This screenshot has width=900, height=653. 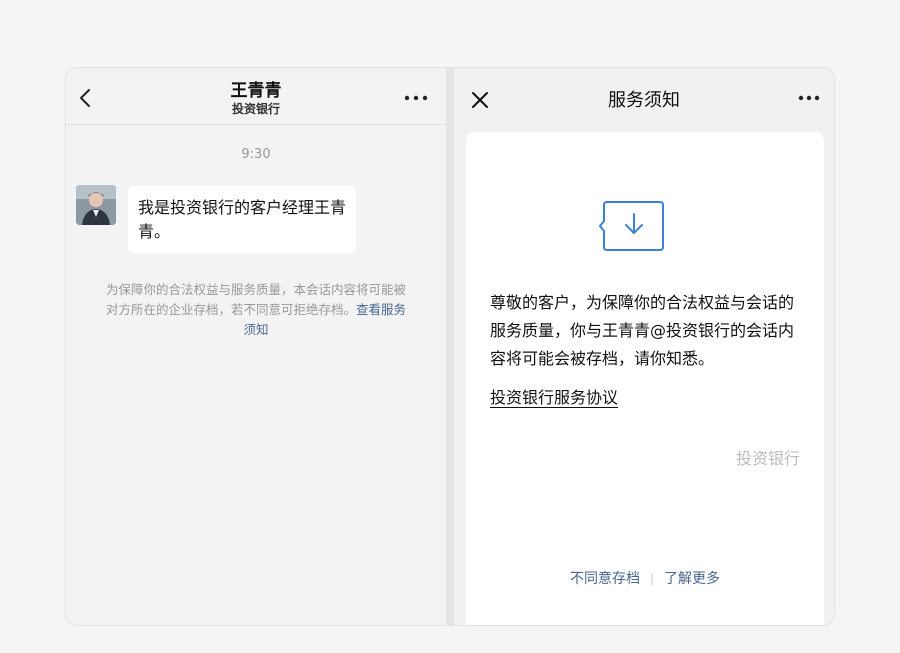 I want to click on message-timestamp: 9:30, so click(x=256, y=154).